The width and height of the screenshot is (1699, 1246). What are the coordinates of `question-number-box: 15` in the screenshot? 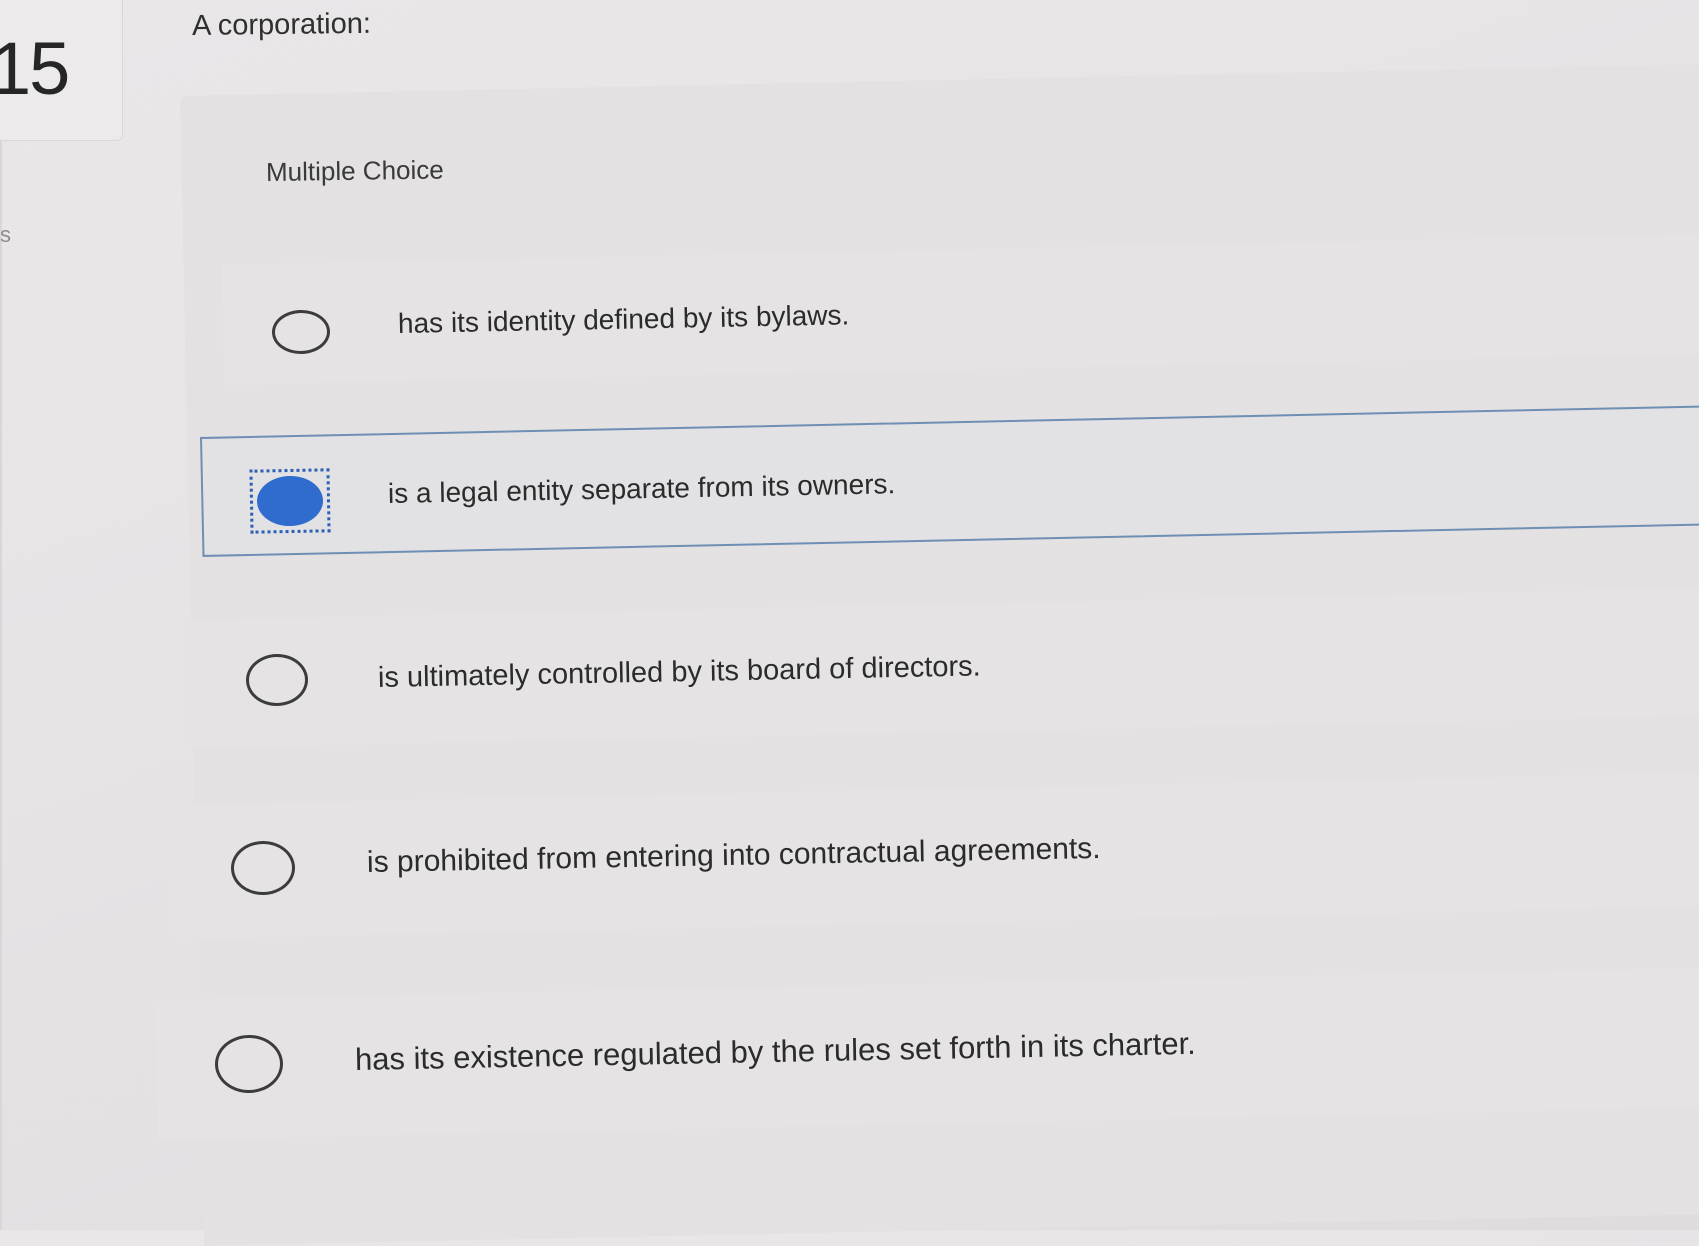 It's located at (61, 70).